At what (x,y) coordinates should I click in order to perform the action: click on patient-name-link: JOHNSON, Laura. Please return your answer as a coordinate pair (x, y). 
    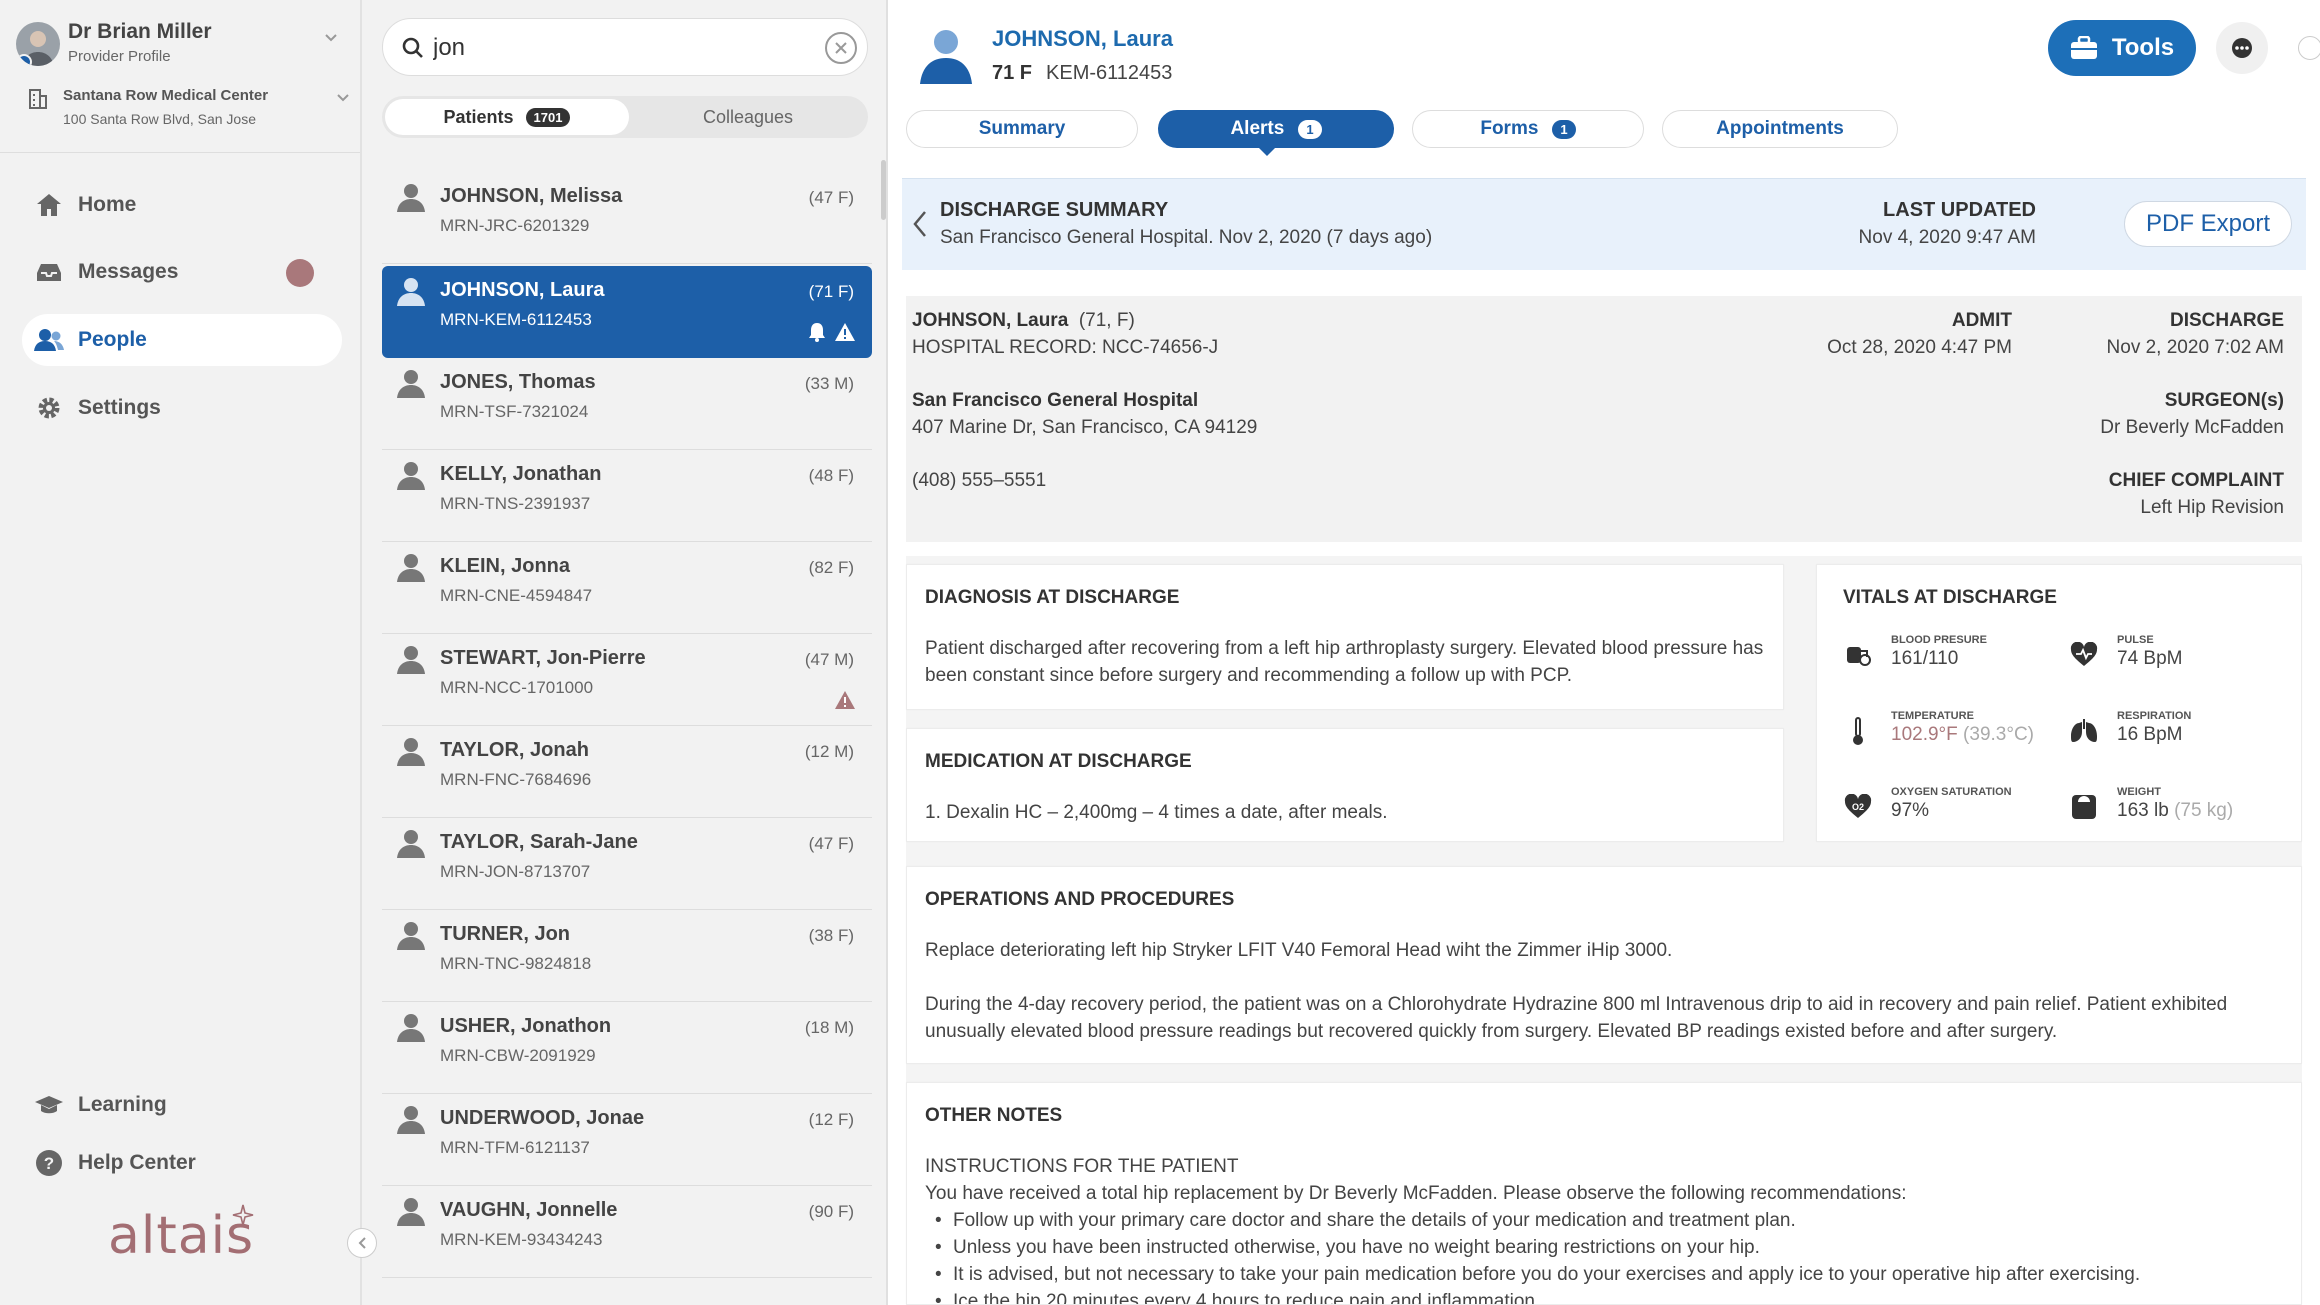
    Looking at the image, I should click on (1082, 39).